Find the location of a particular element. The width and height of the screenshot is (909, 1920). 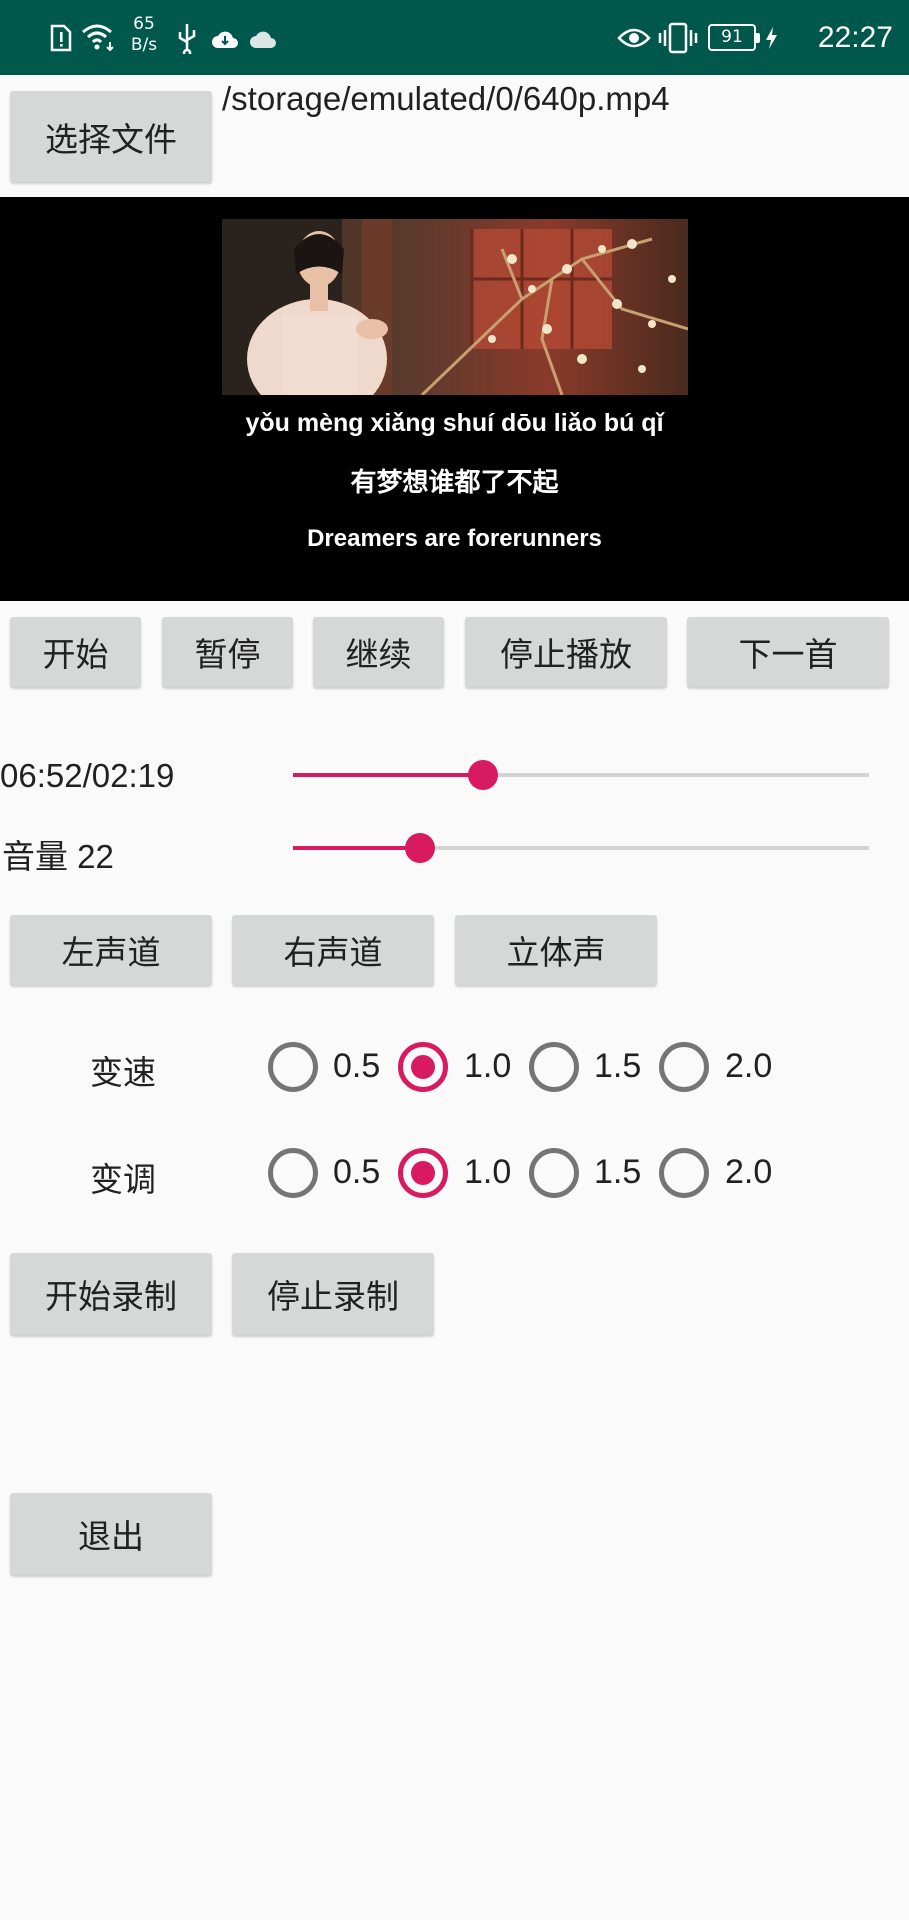

start-recording-button: 开始录制 is located at coordinates (111, 1294).